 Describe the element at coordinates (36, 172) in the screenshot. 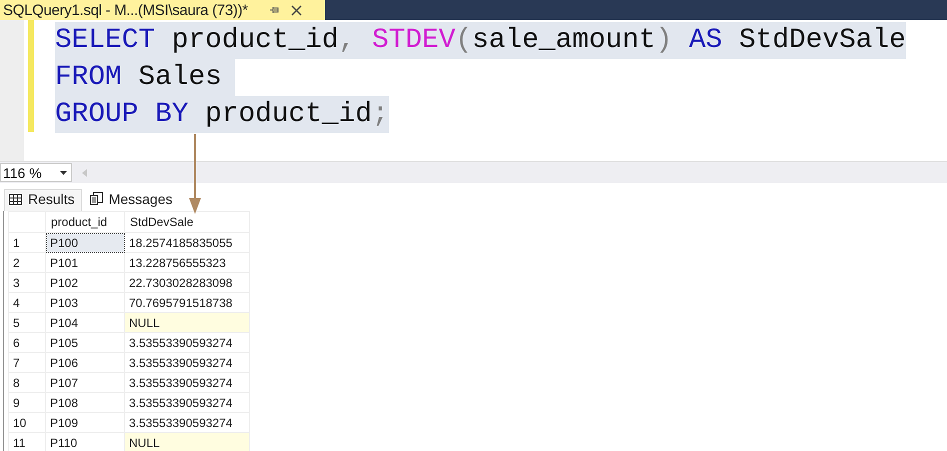

I see `zoom-dropdown: 116 %` at that location.